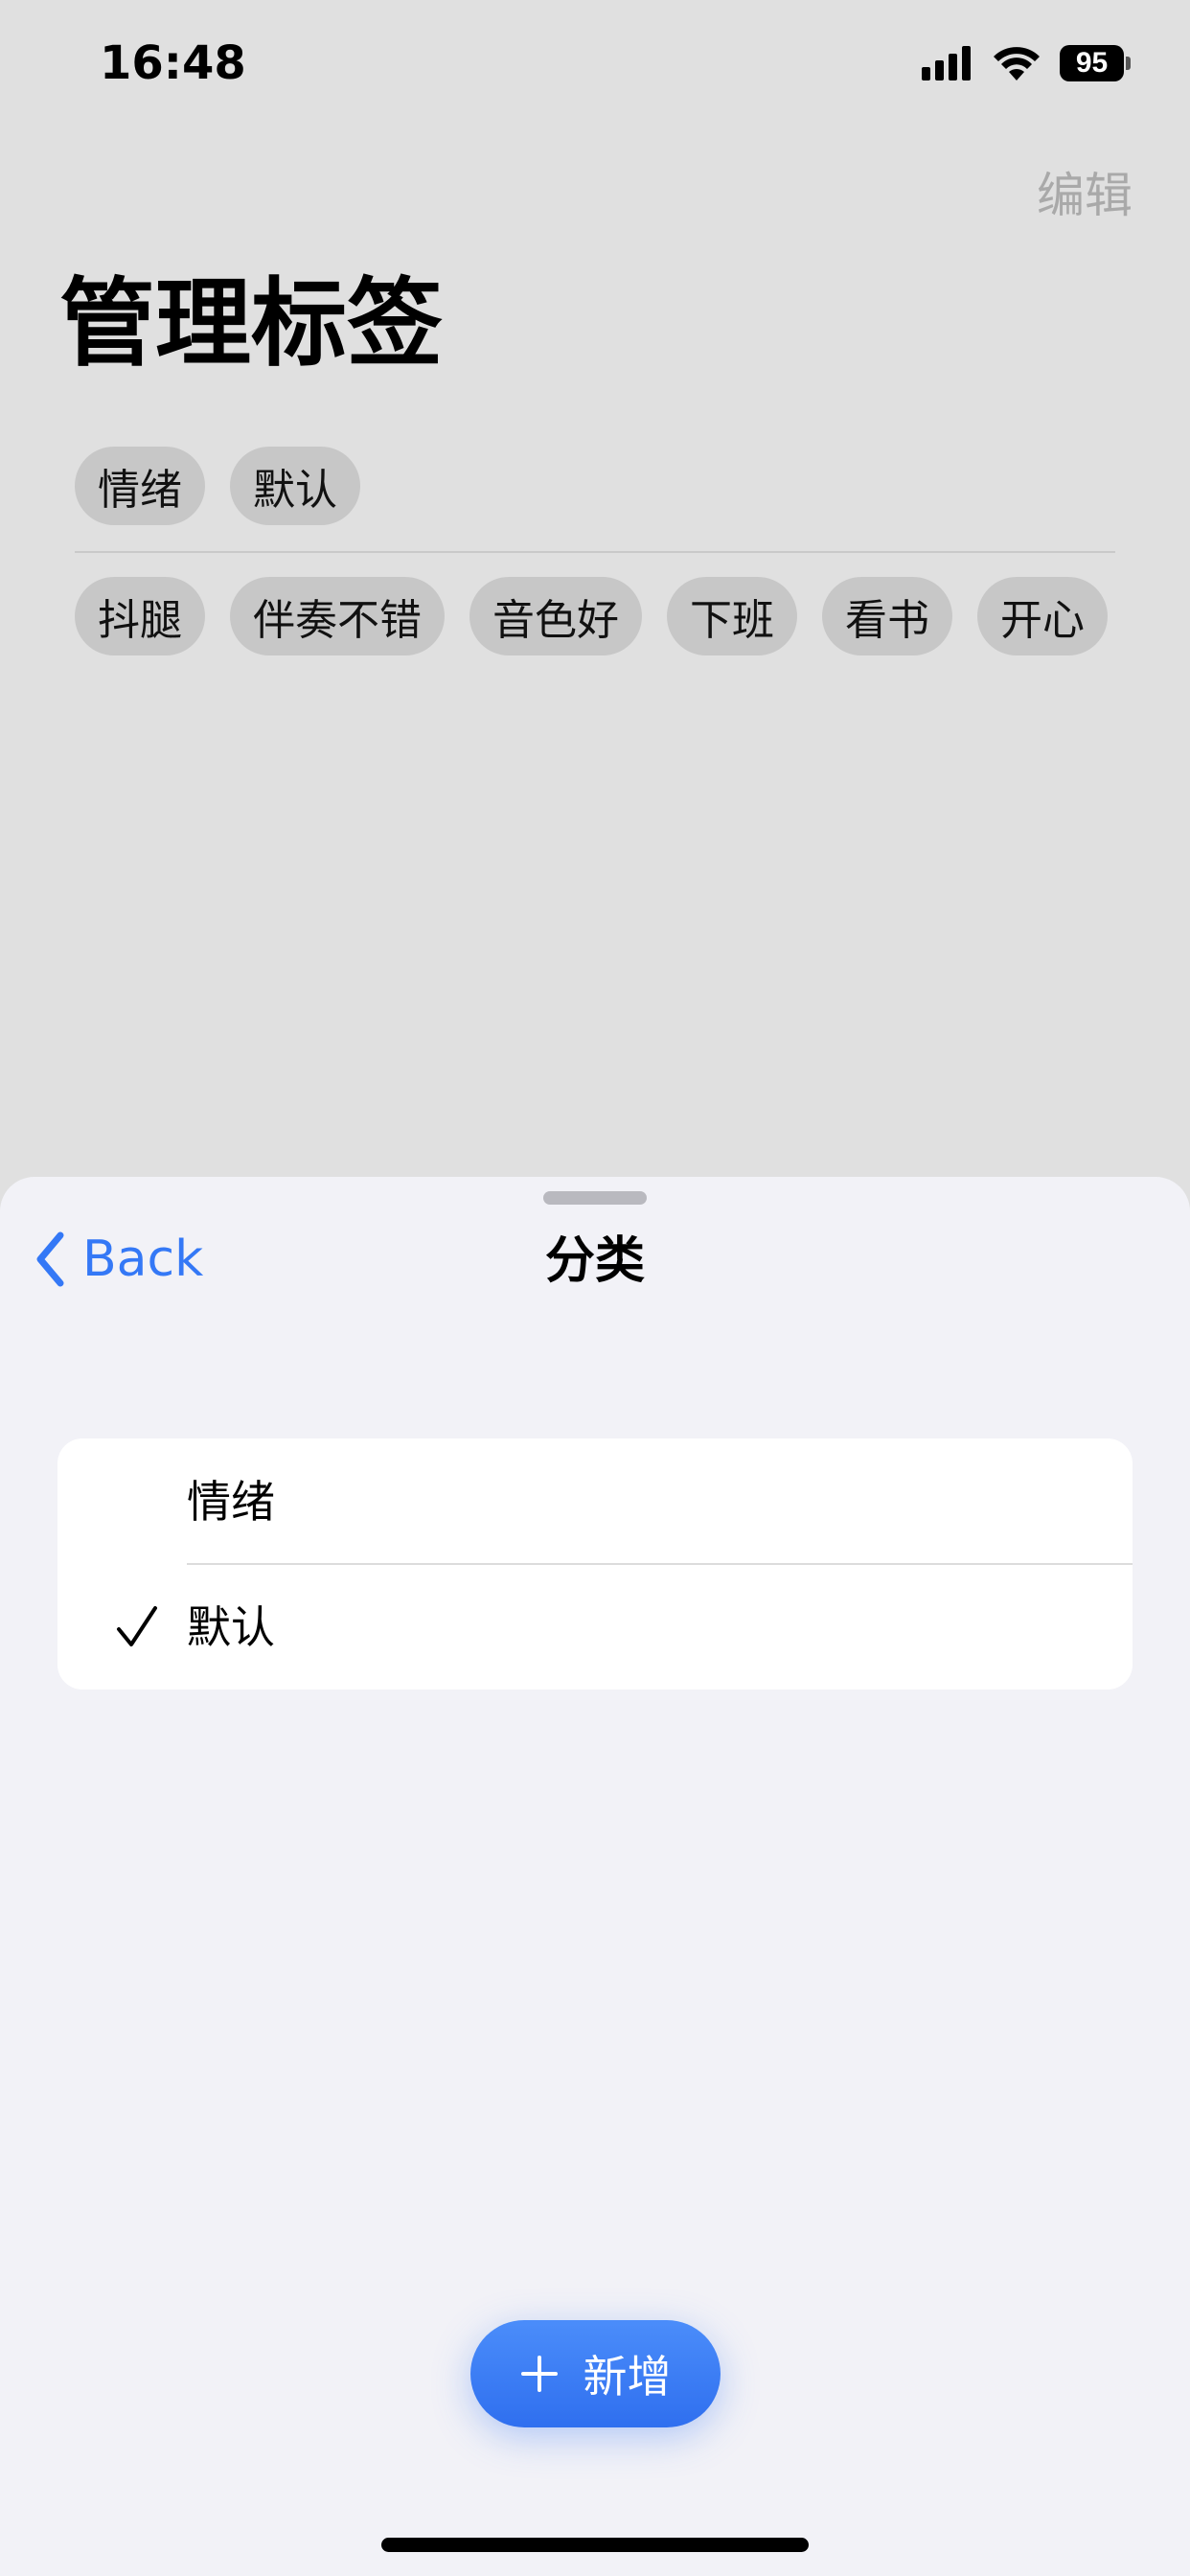 This screenshot has height=2576, width=1190. I want to click on plus-icon, so click(539, 2374).